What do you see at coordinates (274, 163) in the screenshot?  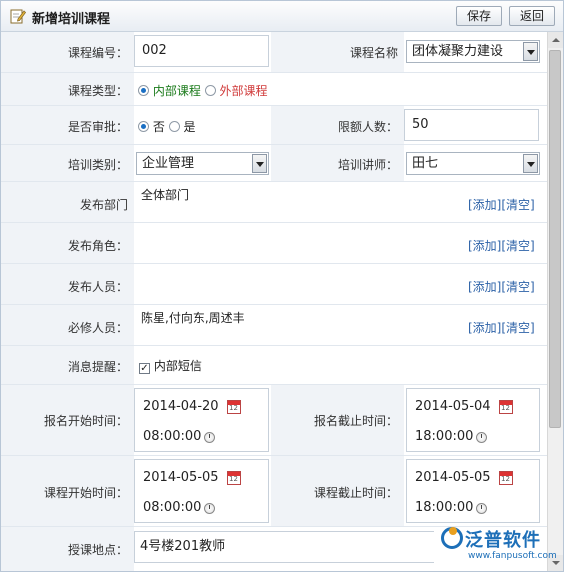 I see `form-row: 培训类别： 企业管理 培训讲师： 田七` at bounding box center [274, 163].